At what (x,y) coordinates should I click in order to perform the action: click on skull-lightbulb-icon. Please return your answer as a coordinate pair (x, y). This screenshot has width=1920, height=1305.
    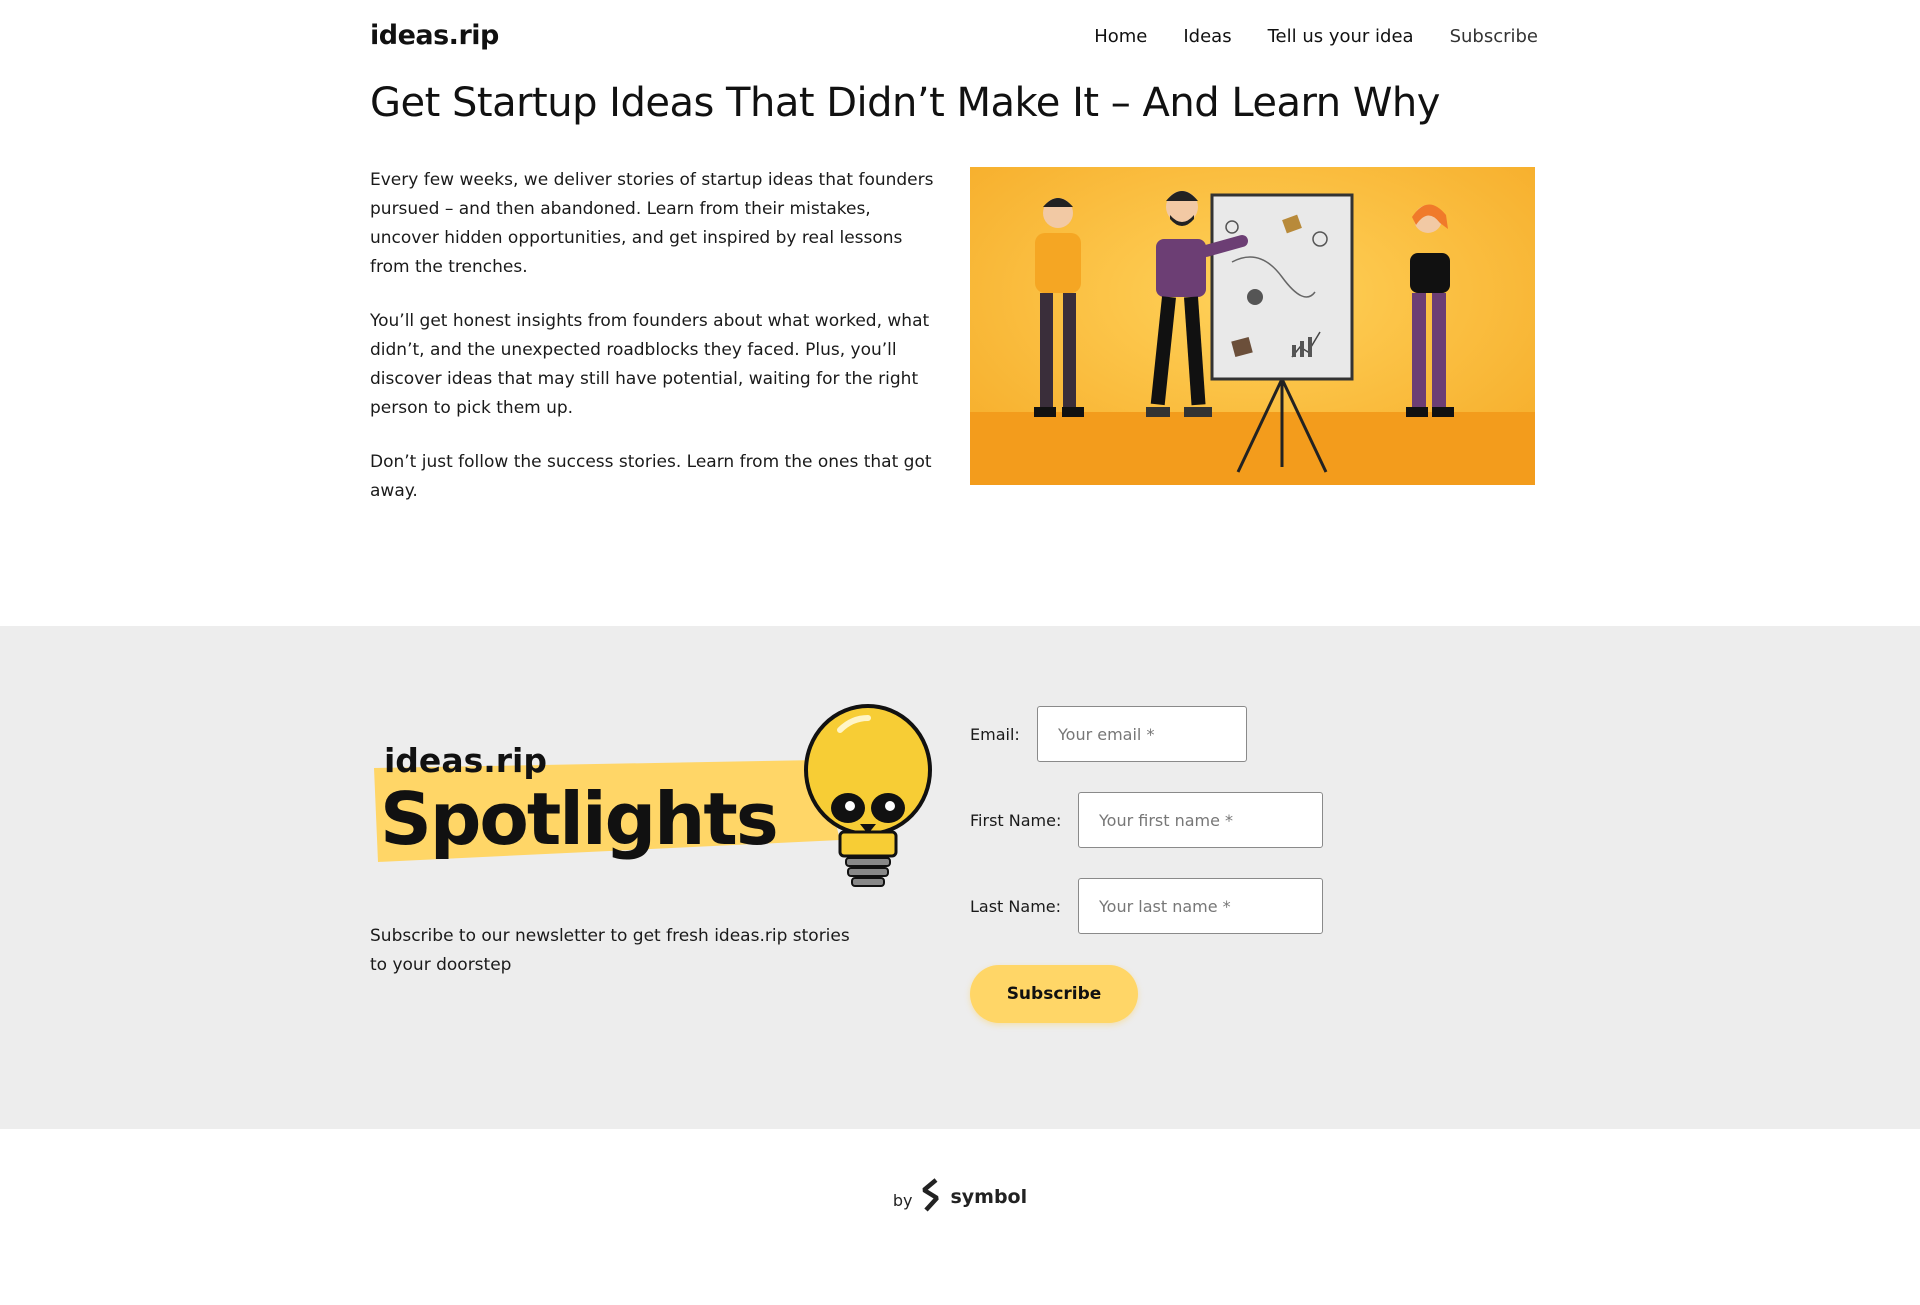
    Looking at the image, I should click on (868, 795).